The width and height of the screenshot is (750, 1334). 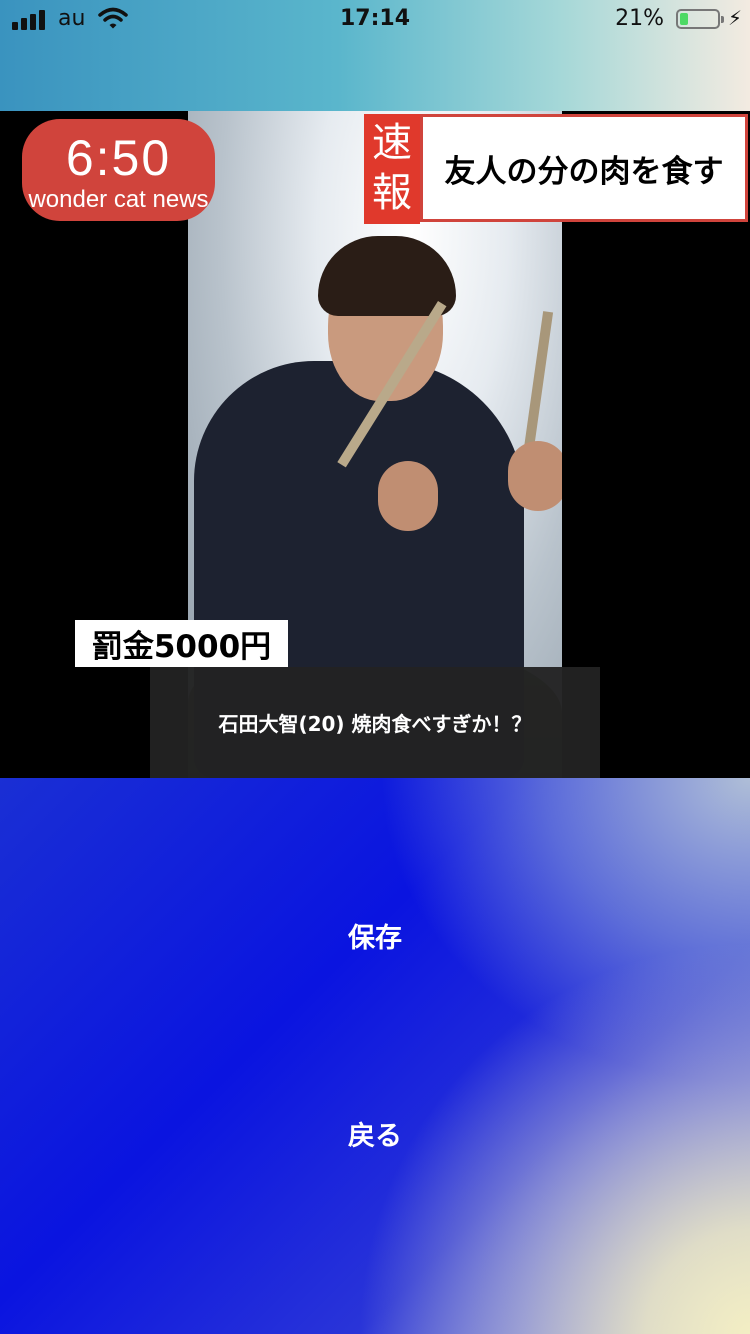 What do you see at coordinates (392, 169) in the screenshot?
I see `breaking-tag: 速報` at bounding box center [392, 169].